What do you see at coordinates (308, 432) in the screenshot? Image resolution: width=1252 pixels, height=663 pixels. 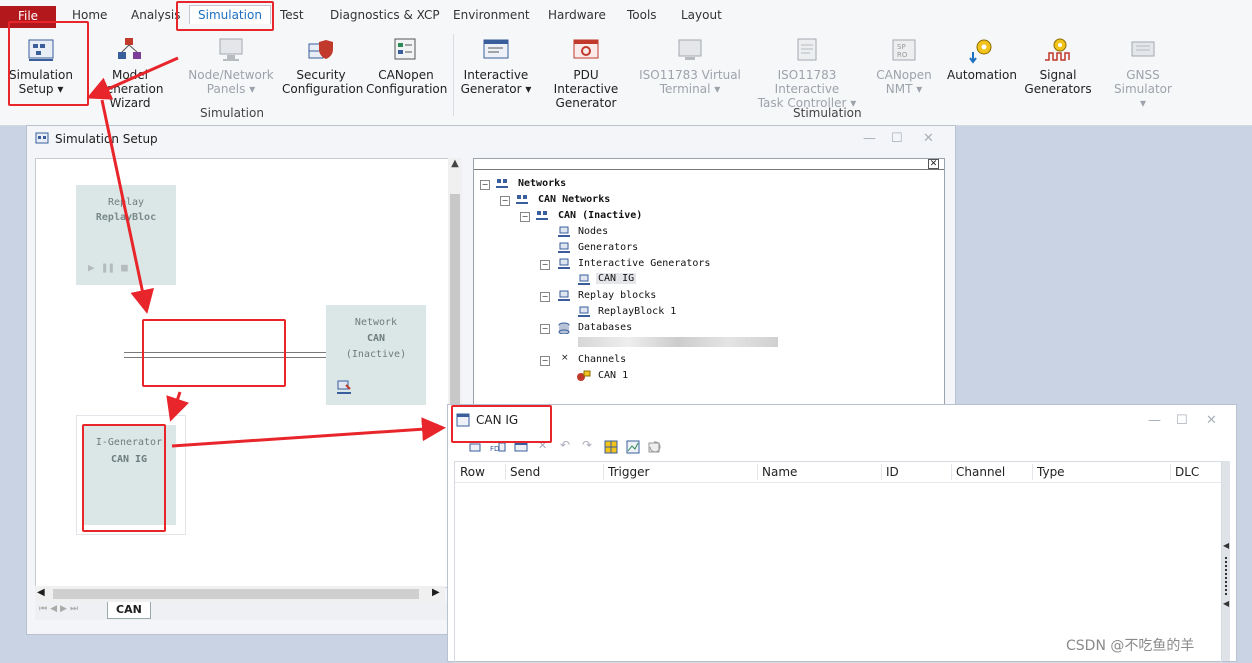 I see `arrow-igen-to-window` at bounding box center [308, 432].